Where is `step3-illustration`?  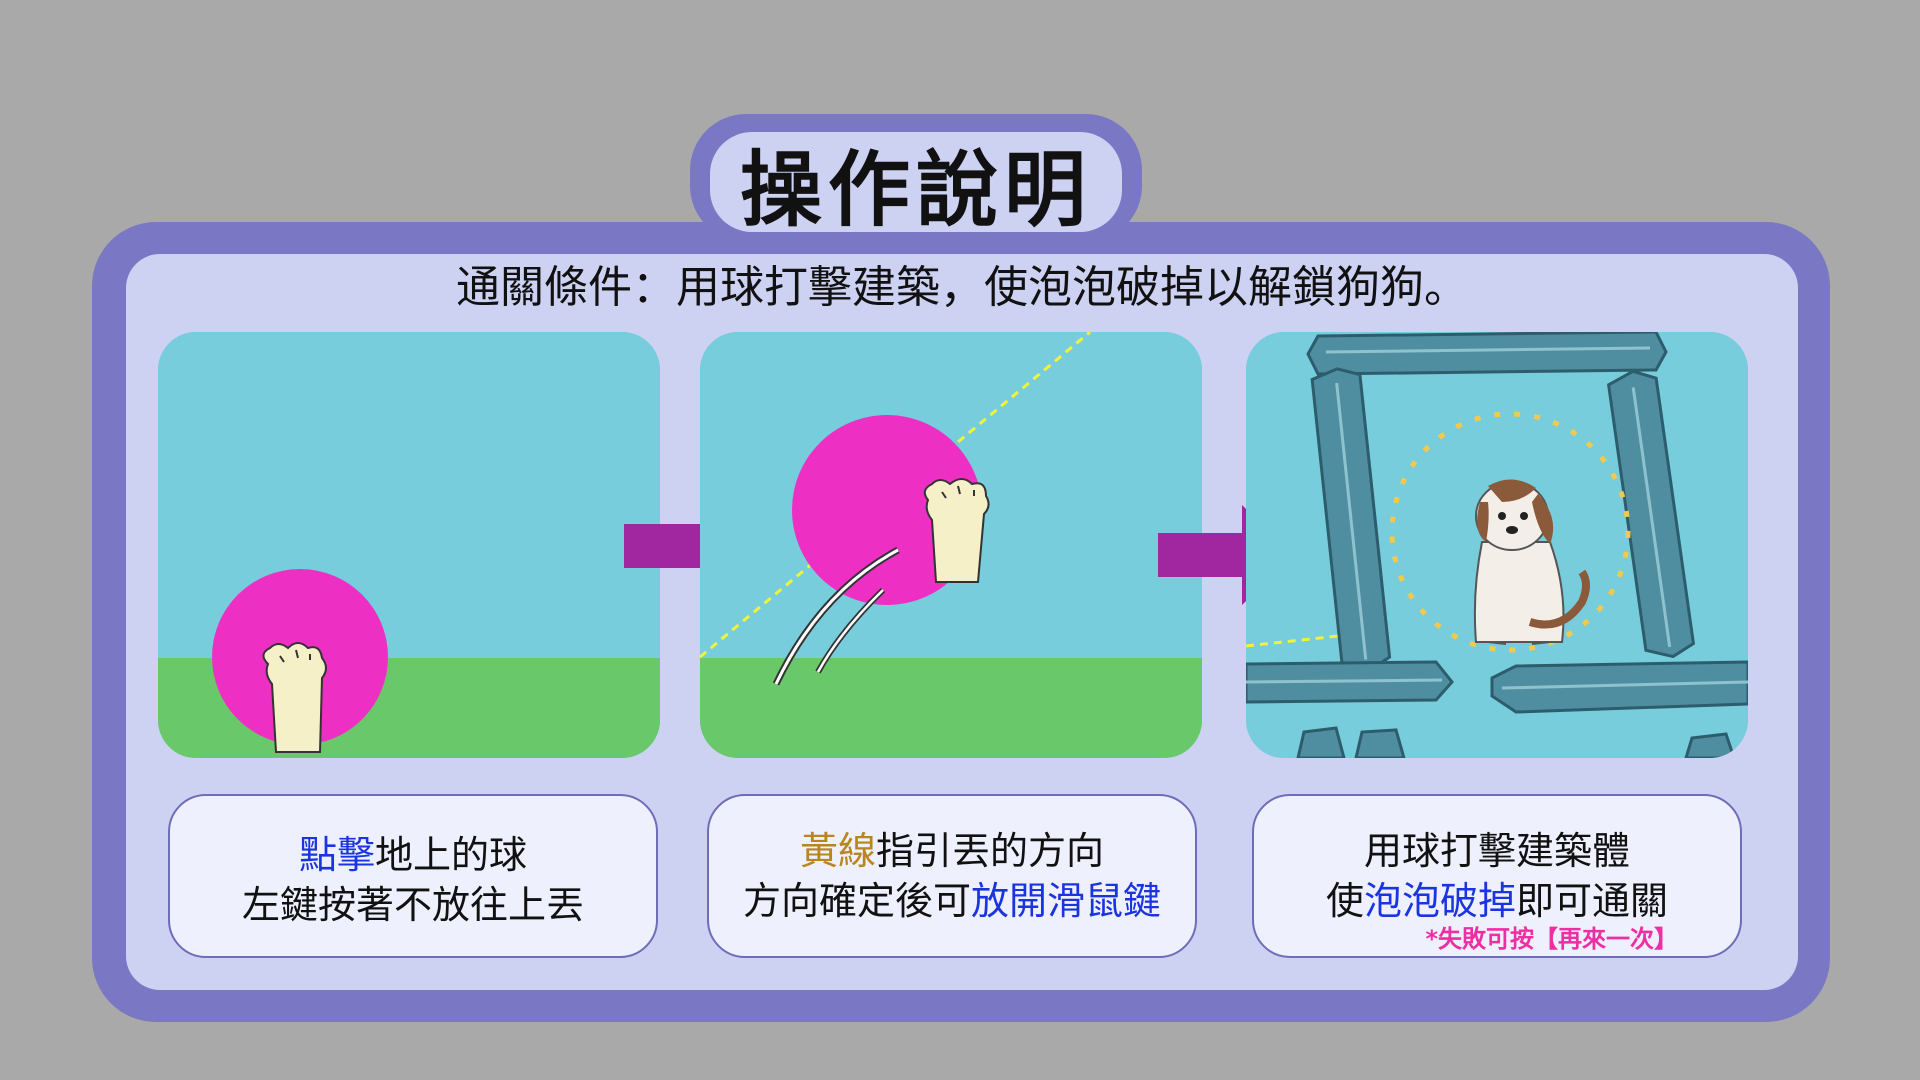 step3-illustration is located at coordinates (1497, 545).